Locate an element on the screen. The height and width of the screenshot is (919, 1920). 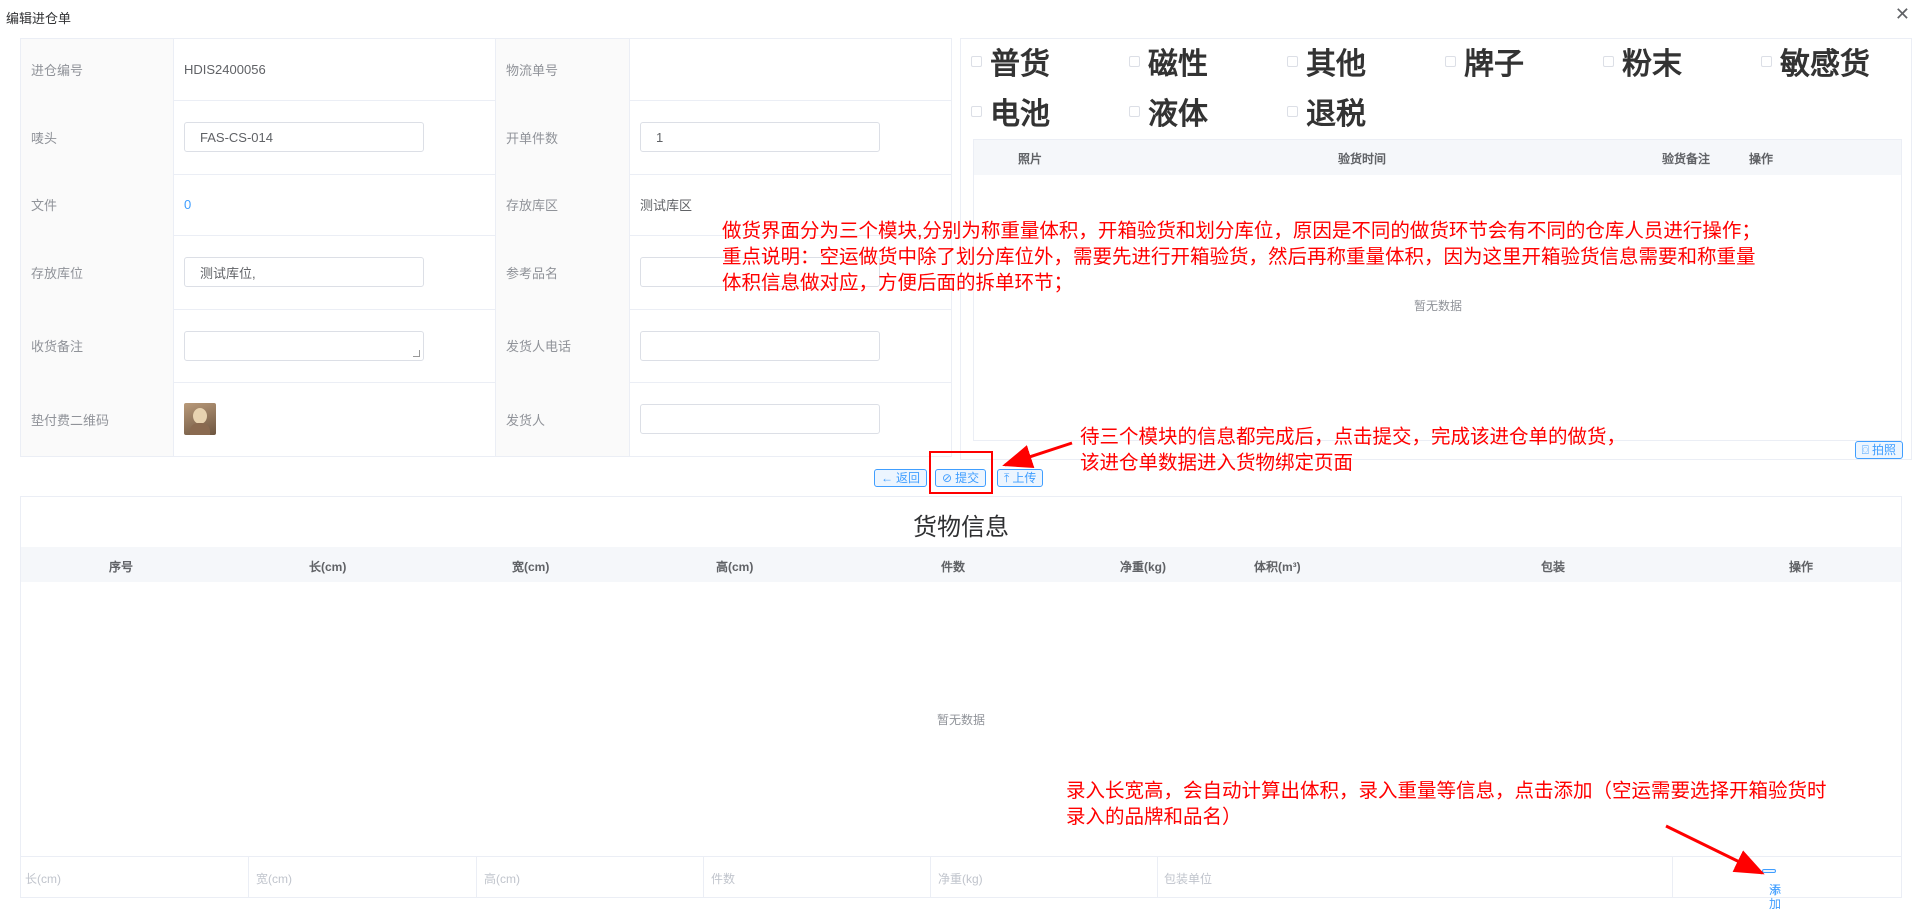
arrow-to-submit is located at coordinates (1037, 454).